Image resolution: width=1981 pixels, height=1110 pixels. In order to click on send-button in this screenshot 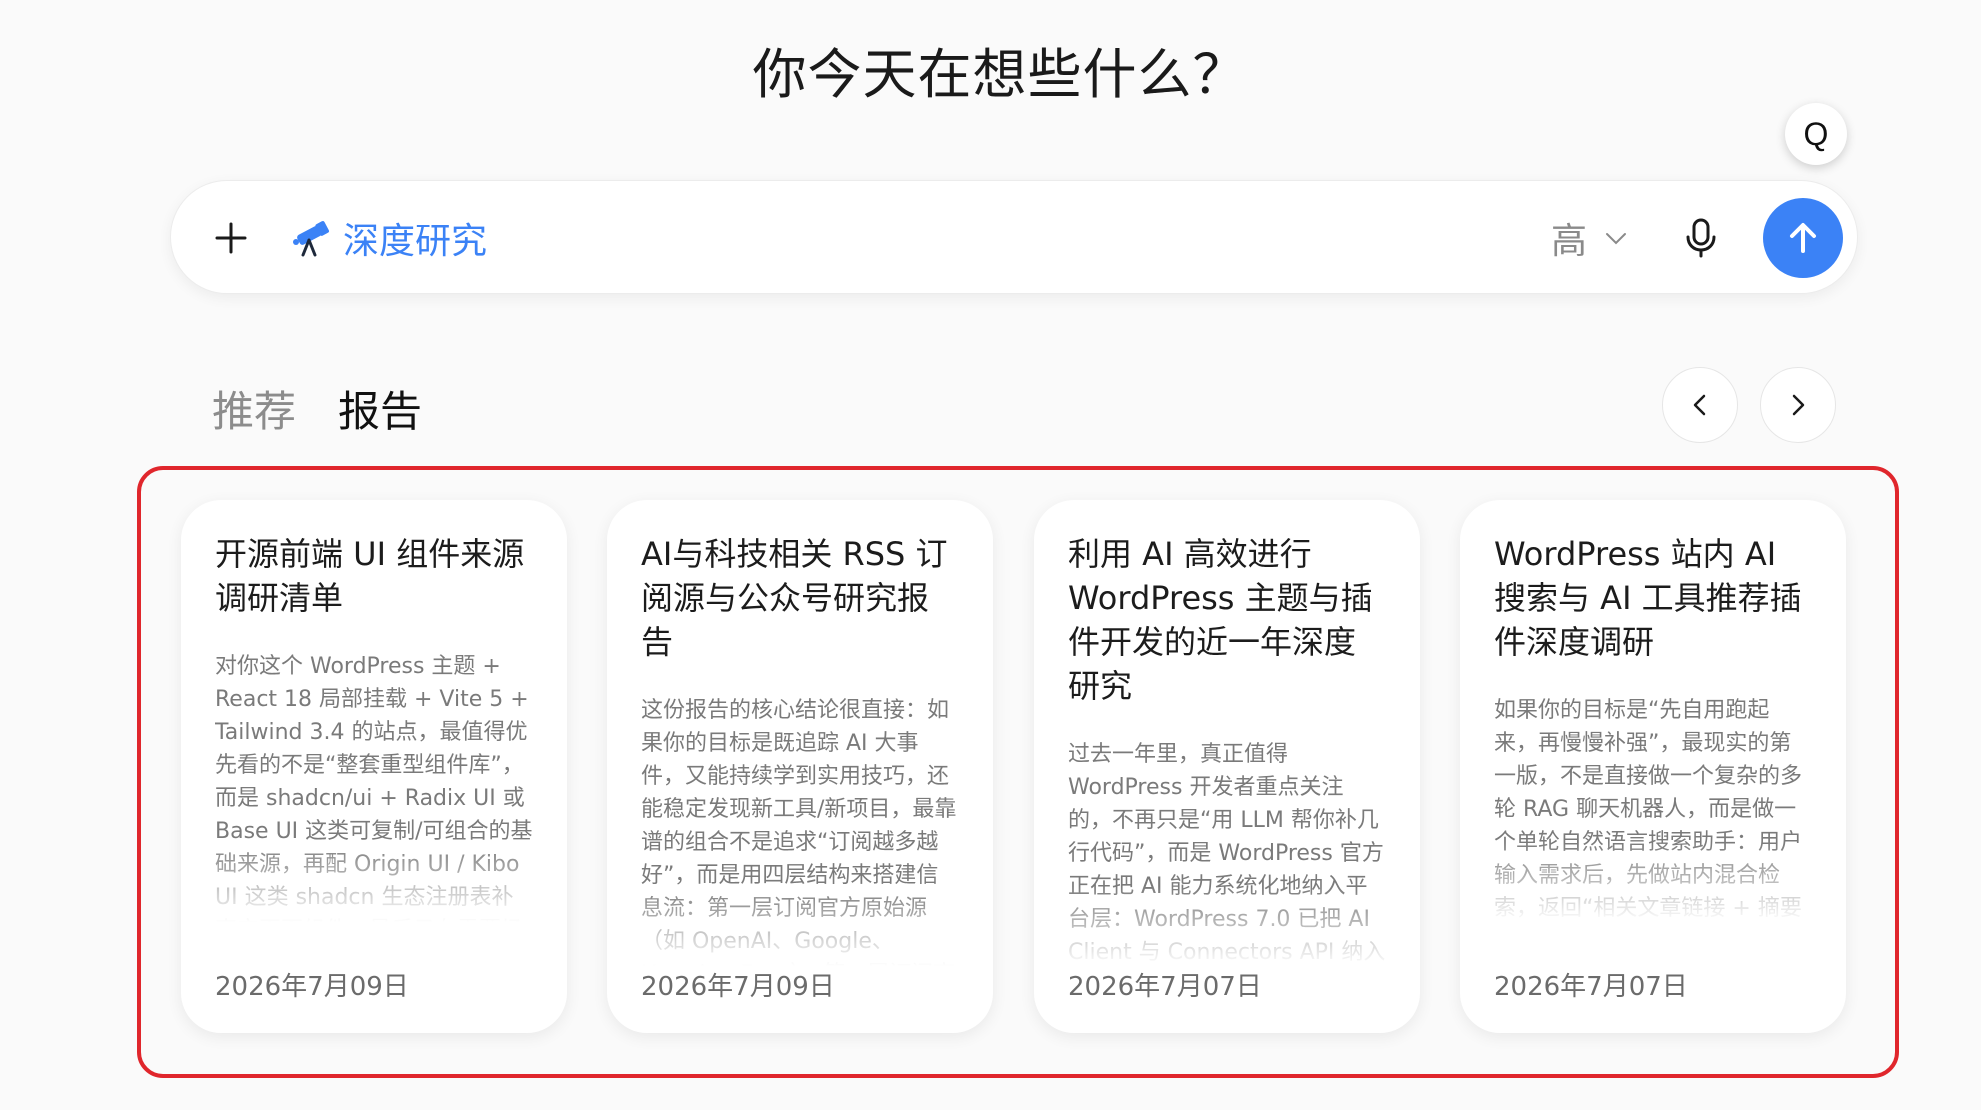, I will do `click(1803, 238)`.